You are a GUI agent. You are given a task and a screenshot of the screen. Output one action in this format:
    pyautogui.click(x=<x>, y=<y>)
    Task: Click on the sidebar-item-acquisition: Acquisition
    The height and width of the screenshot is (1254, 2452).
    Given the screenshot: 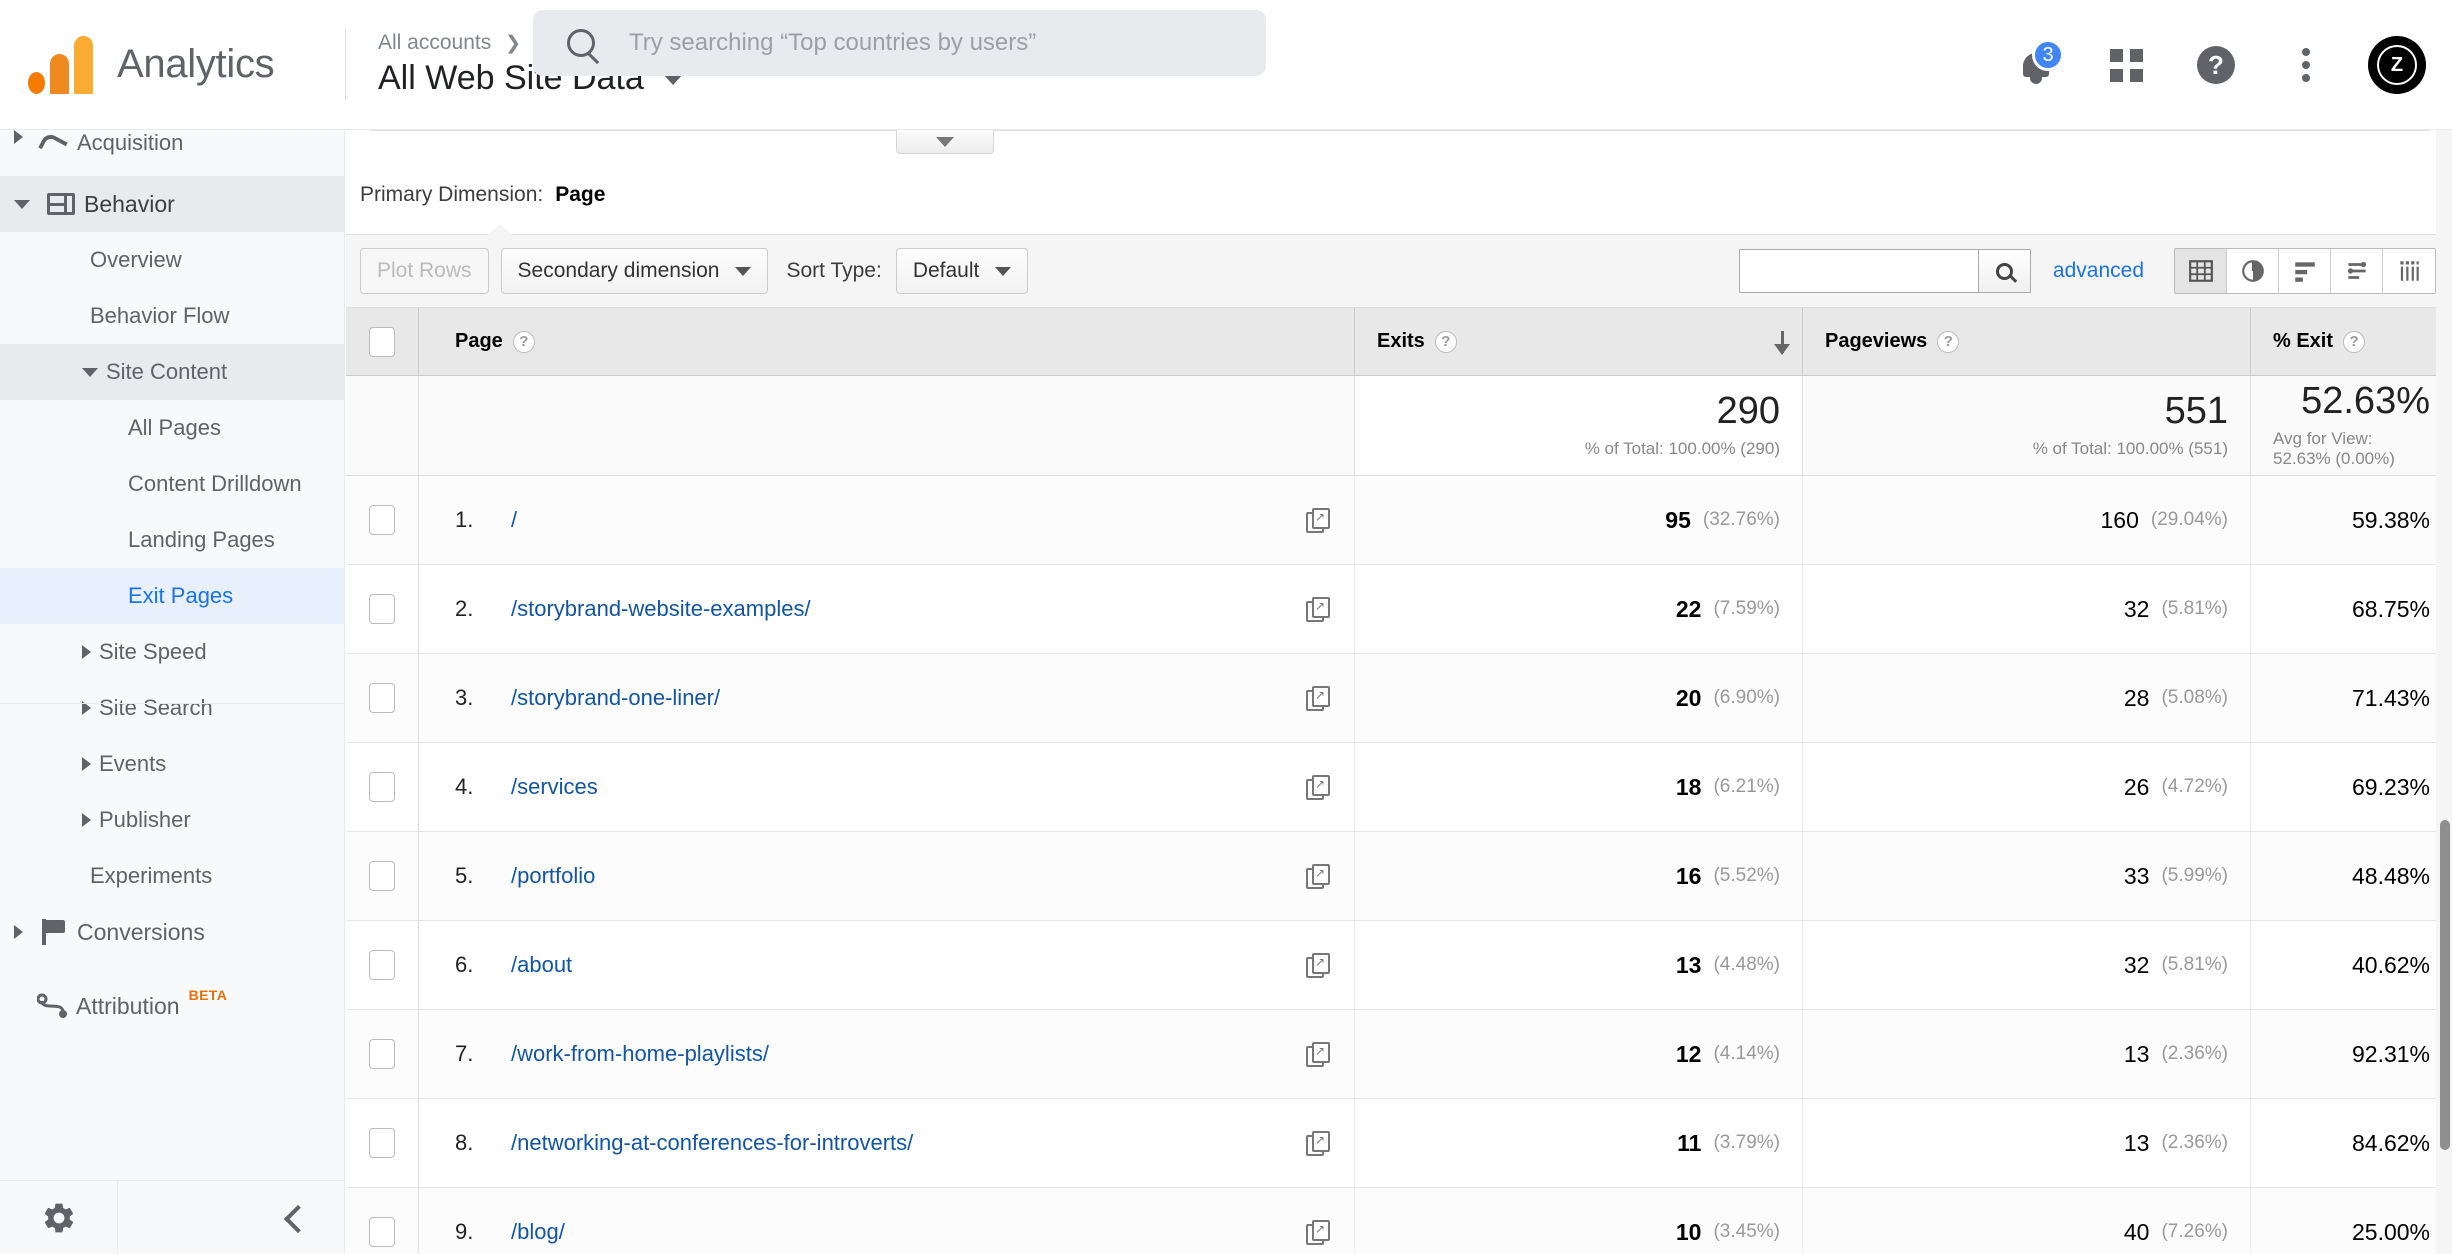 What is the action you would take?
    pyautogui.click(x=172, y=153)
    